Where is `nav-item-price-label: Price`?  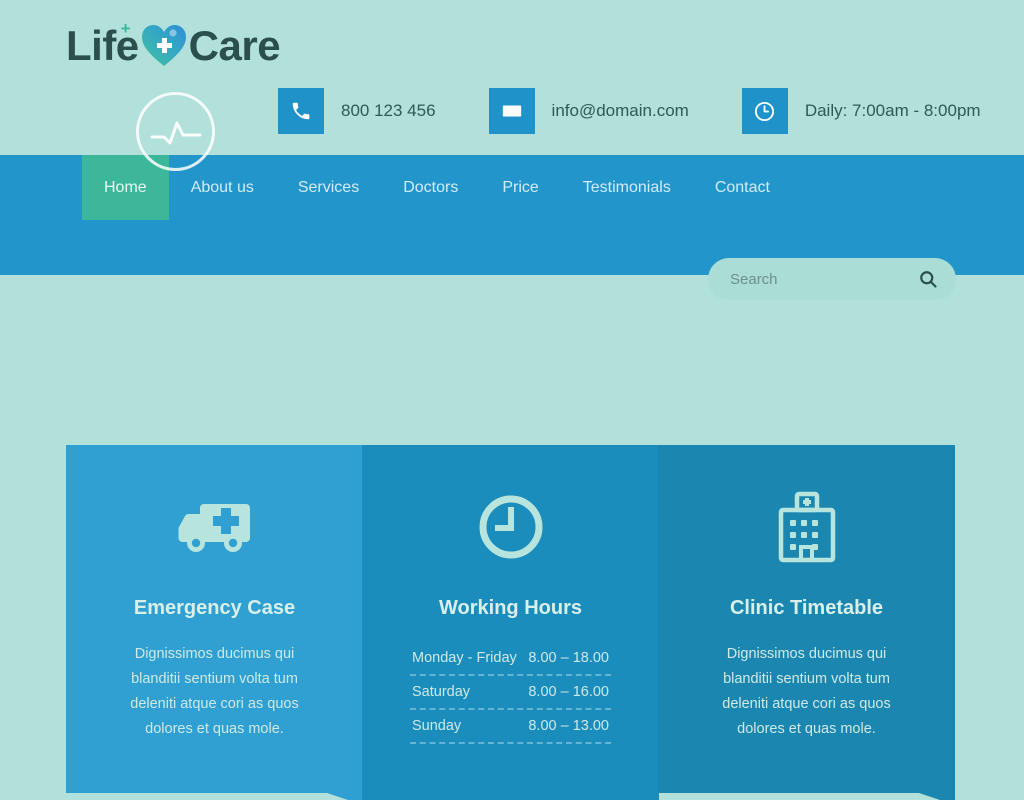 nav-item-price-label: Price is located at coordinates (520, 187).